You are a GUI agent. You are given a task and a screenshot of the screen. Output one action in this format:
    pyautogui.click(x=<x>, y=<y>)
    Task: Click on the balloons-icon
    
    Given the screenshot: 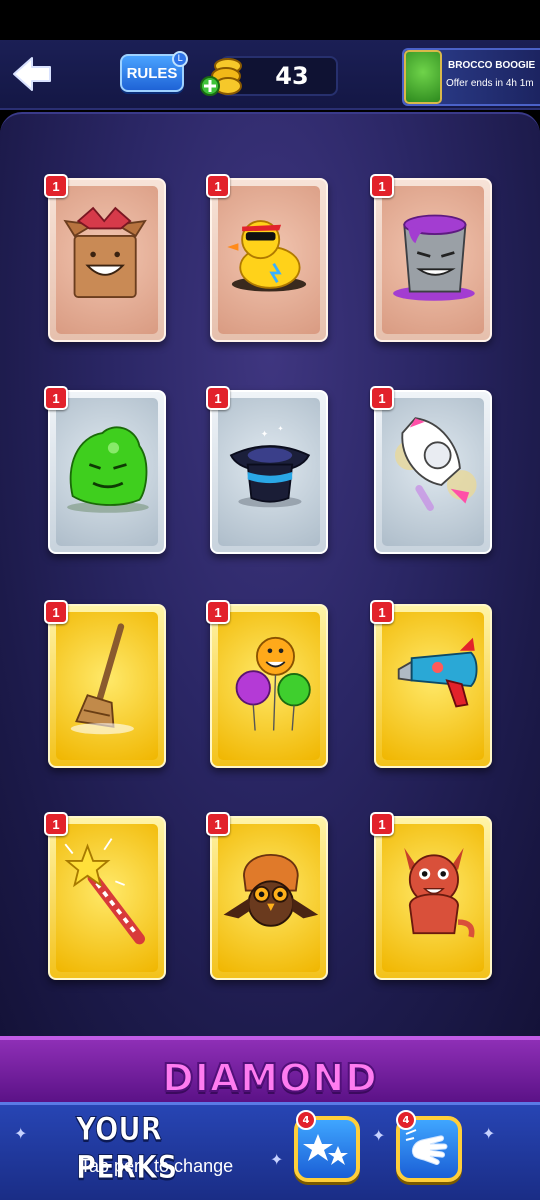 What is the action you would take?
    pyautogui.click(x=273, y=683)
    